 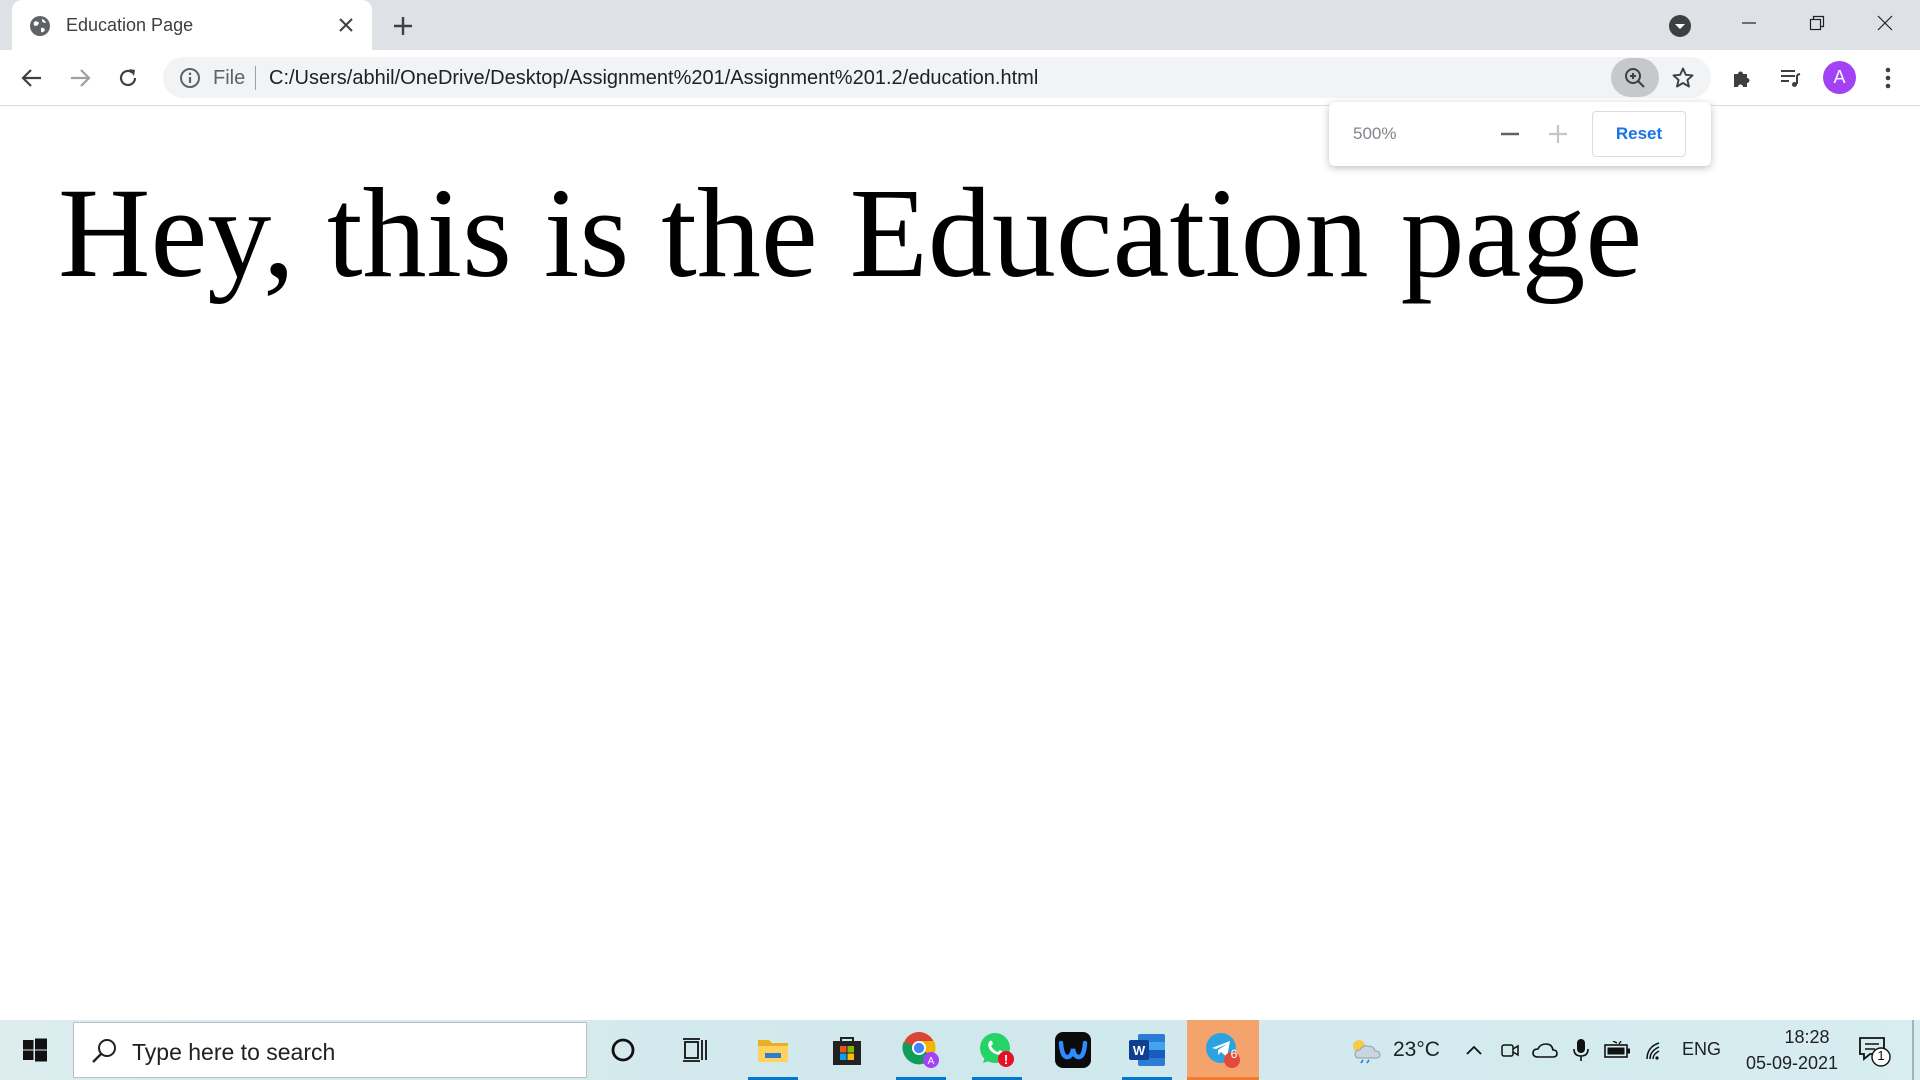 I want to click on minus-icon, so click(x=1510, y=134).